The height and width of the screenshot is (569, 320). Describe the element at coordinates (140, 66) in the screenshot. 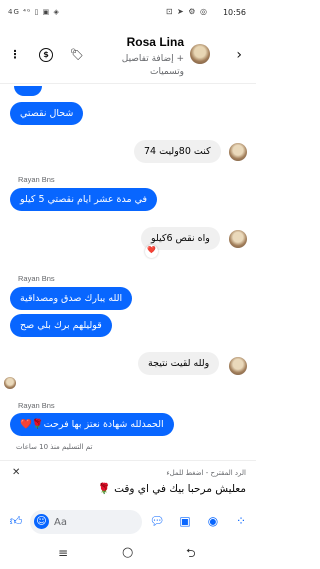

I see `add-details-link: + إضافة تفاصيل وتسميات` at that location.